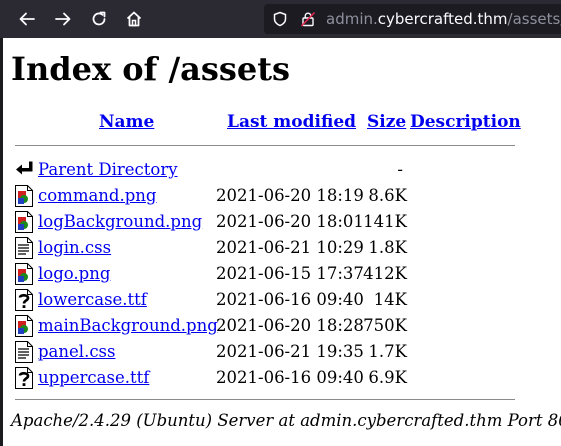 This screenshot has height=446, width=561. I want to click on parent-directory-link: Parent Directory, so click(108, 170).